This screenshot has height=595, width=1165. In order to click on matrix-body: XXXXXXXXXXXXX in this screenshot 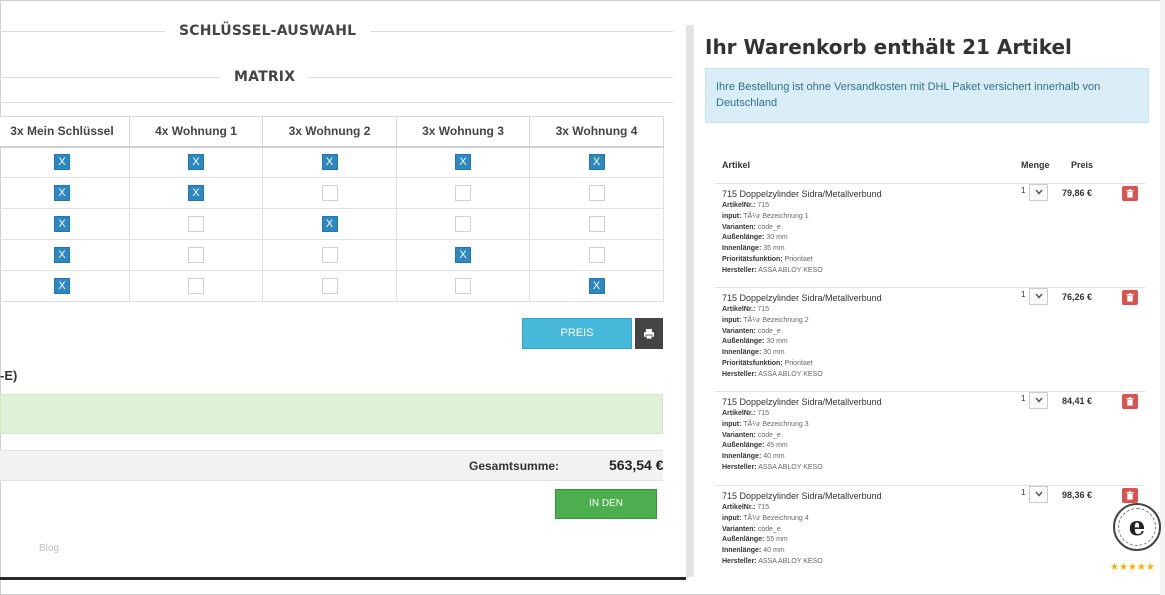, I will do `click(332, 224)`.